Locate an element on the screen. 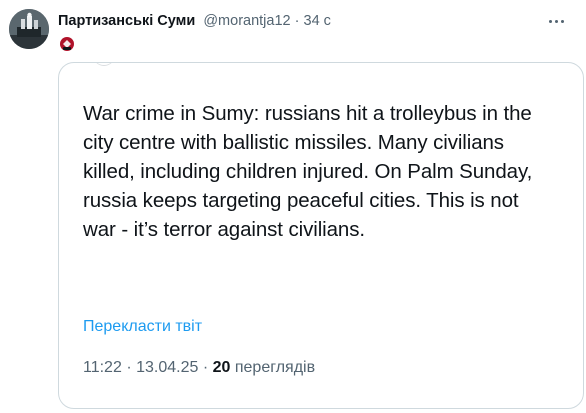 The width and height of the screenshot is (586, 413). statue-avatar-icon is located at coordinates (29, 29).